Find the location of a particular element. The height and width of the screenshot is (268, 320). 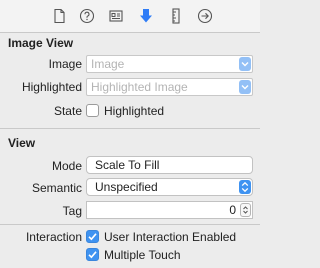

identity-icon is located at coordinates (116, 16).